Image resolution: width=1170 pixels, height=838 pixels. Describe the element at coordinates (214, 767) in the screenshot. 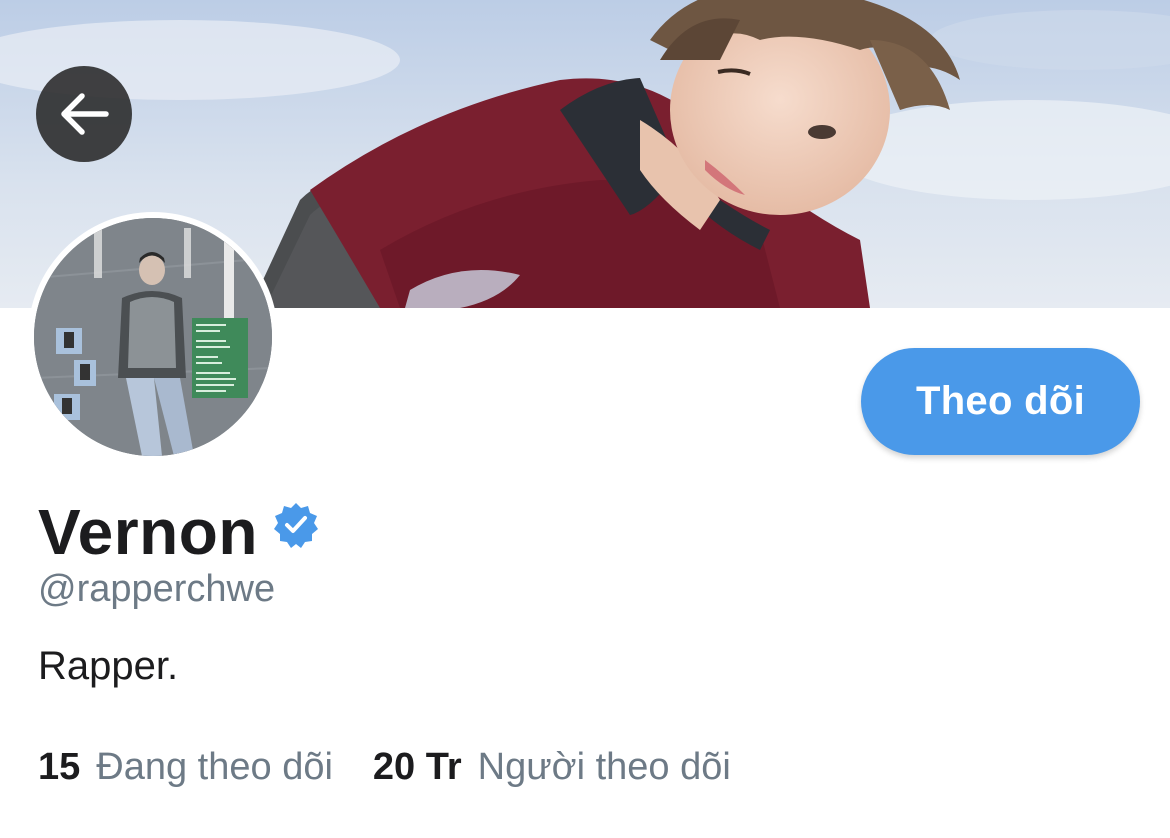

I see `following-label: Đang theo dõi` at that location.